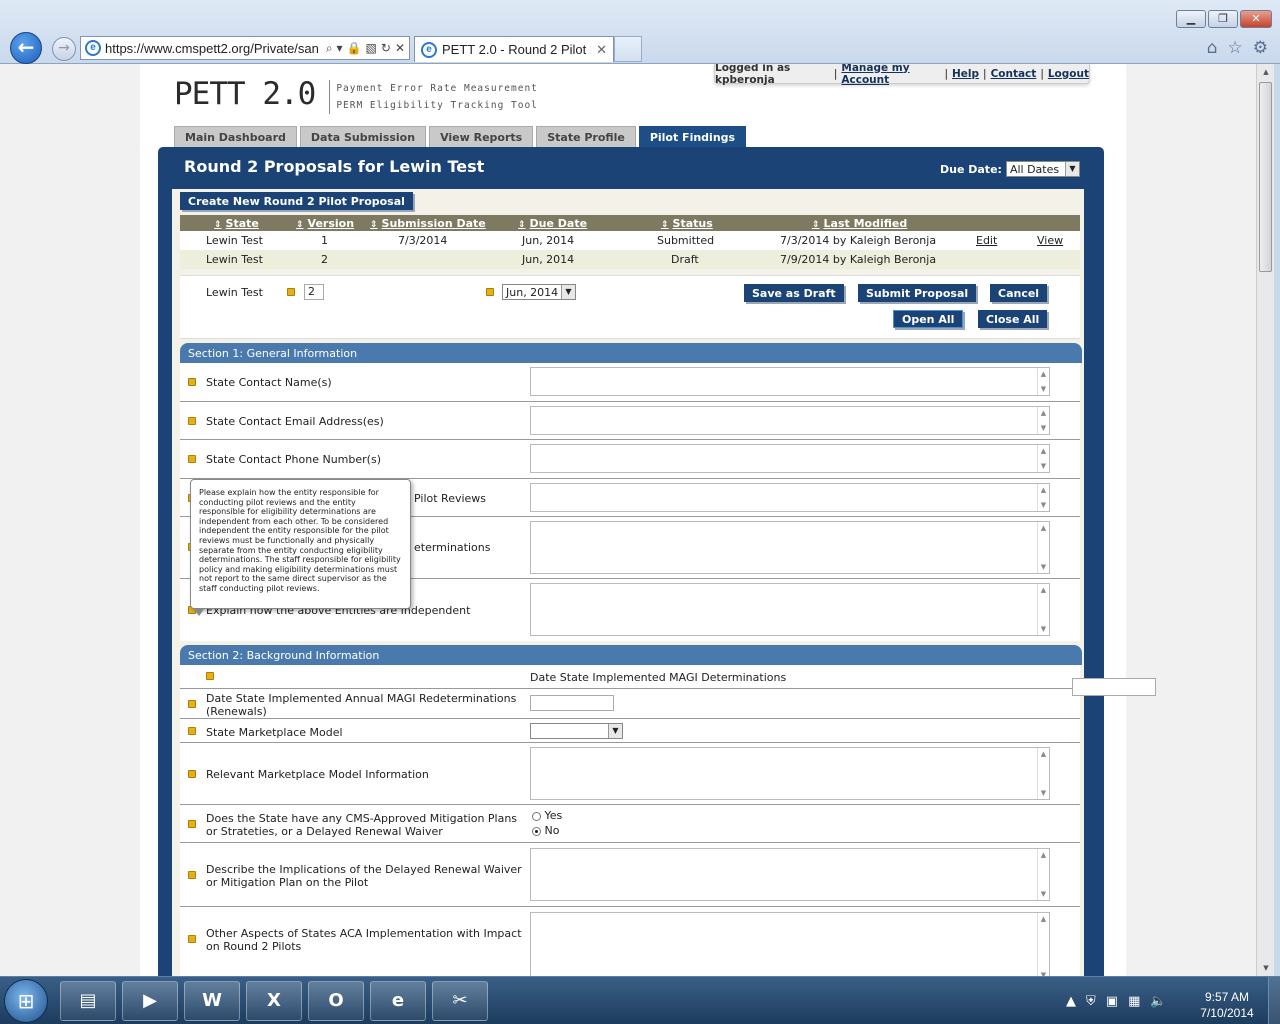 Image resolution: width=1280 pixels, height=1024 pixels. I want to click on tab-state-profile: State Profile, so click(586, 137).